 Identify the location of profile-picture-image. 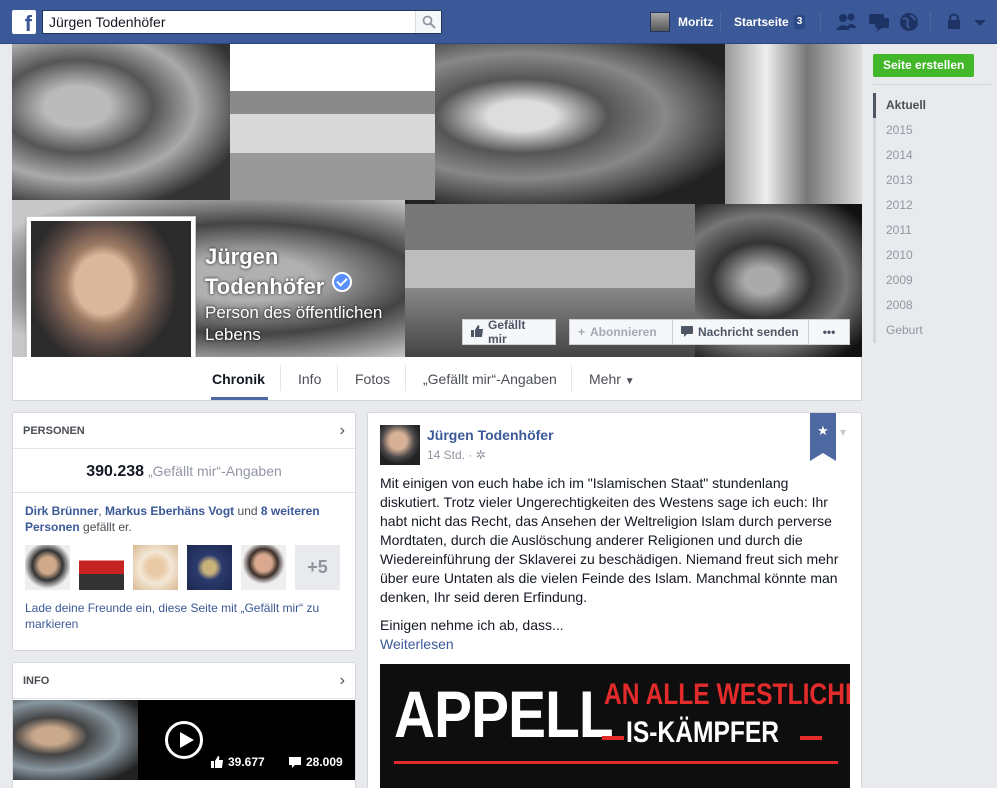
(111, 300).